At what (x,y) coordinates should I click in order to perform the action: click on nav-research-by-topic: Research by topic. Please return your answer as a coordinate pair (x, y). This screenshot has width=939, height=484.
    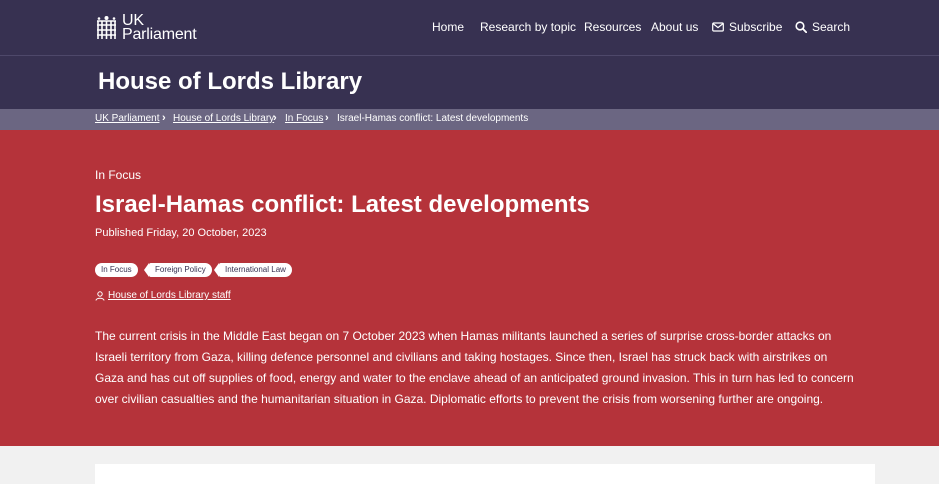
    Looking at the image, I should click on (528, 27).